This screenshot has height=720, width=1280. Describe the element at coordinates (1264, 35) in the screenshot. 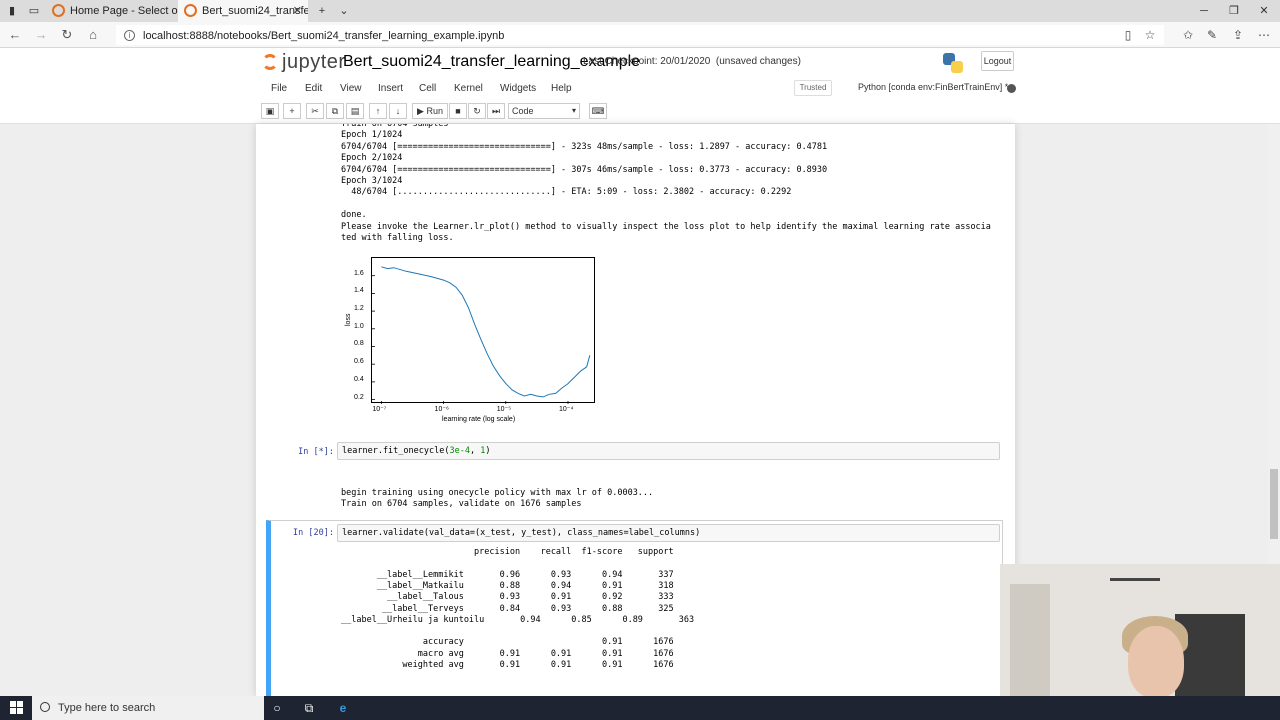

I see `more-icon: ⋯` at that location.